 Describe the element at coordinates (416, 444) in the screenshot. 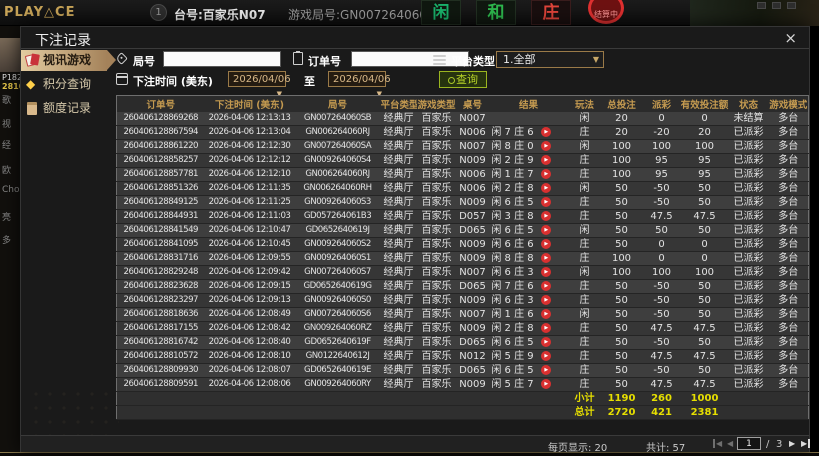

I see `pagination-bar: 每页显示: 20 共计: 57 ◀ ◀ 1 / 3 ▶ ▶` at that location.